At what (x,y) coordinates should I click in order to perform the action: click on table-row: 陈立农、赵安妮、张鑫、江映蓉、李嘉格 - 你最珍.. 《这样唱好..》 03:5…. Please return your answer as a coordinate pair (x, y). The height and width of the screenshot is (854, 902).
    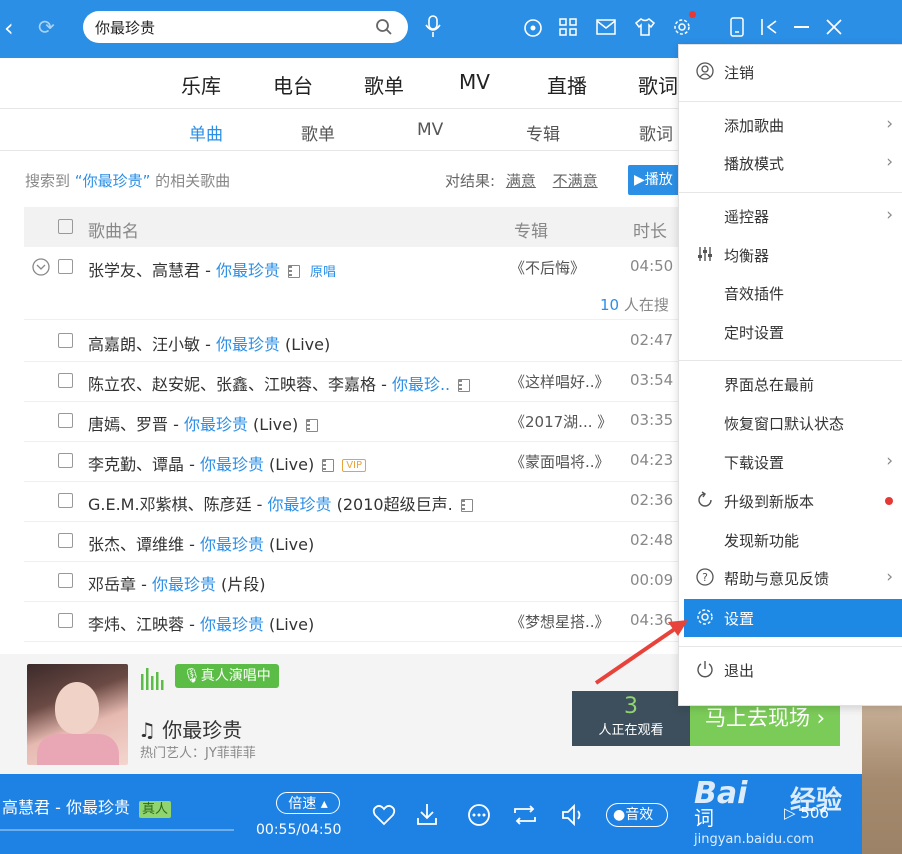
    Looking at the image, I should click on (354, 381).